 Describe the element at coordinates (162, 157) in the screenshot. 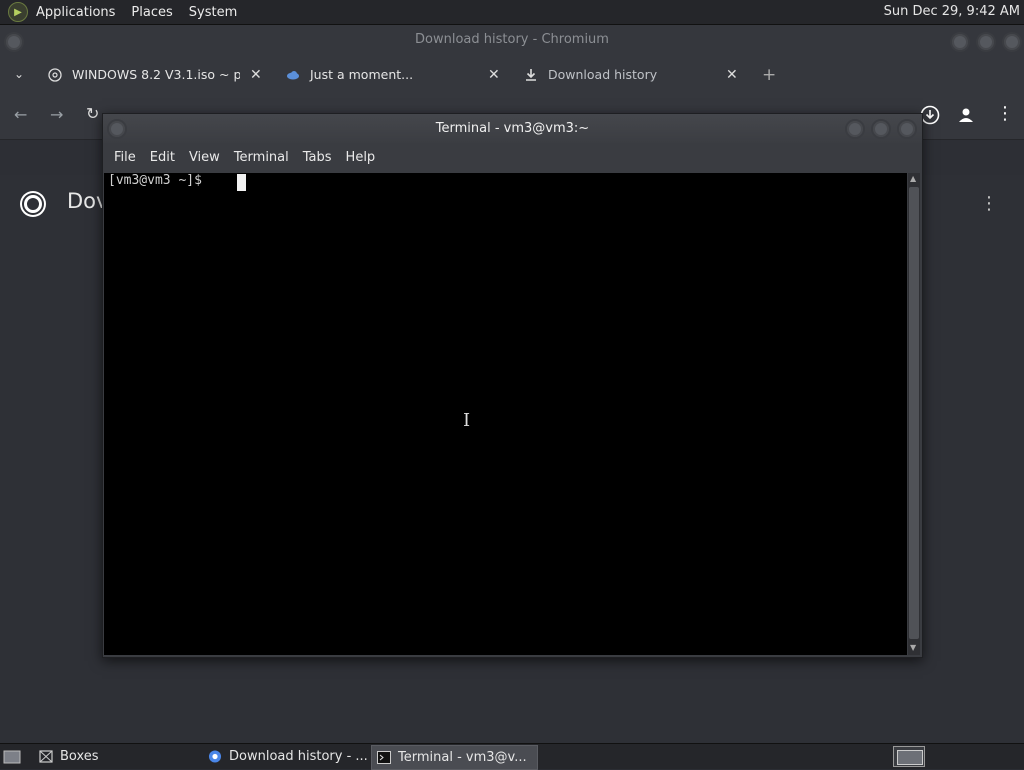

I see `menu-edit: Edit` at that location.